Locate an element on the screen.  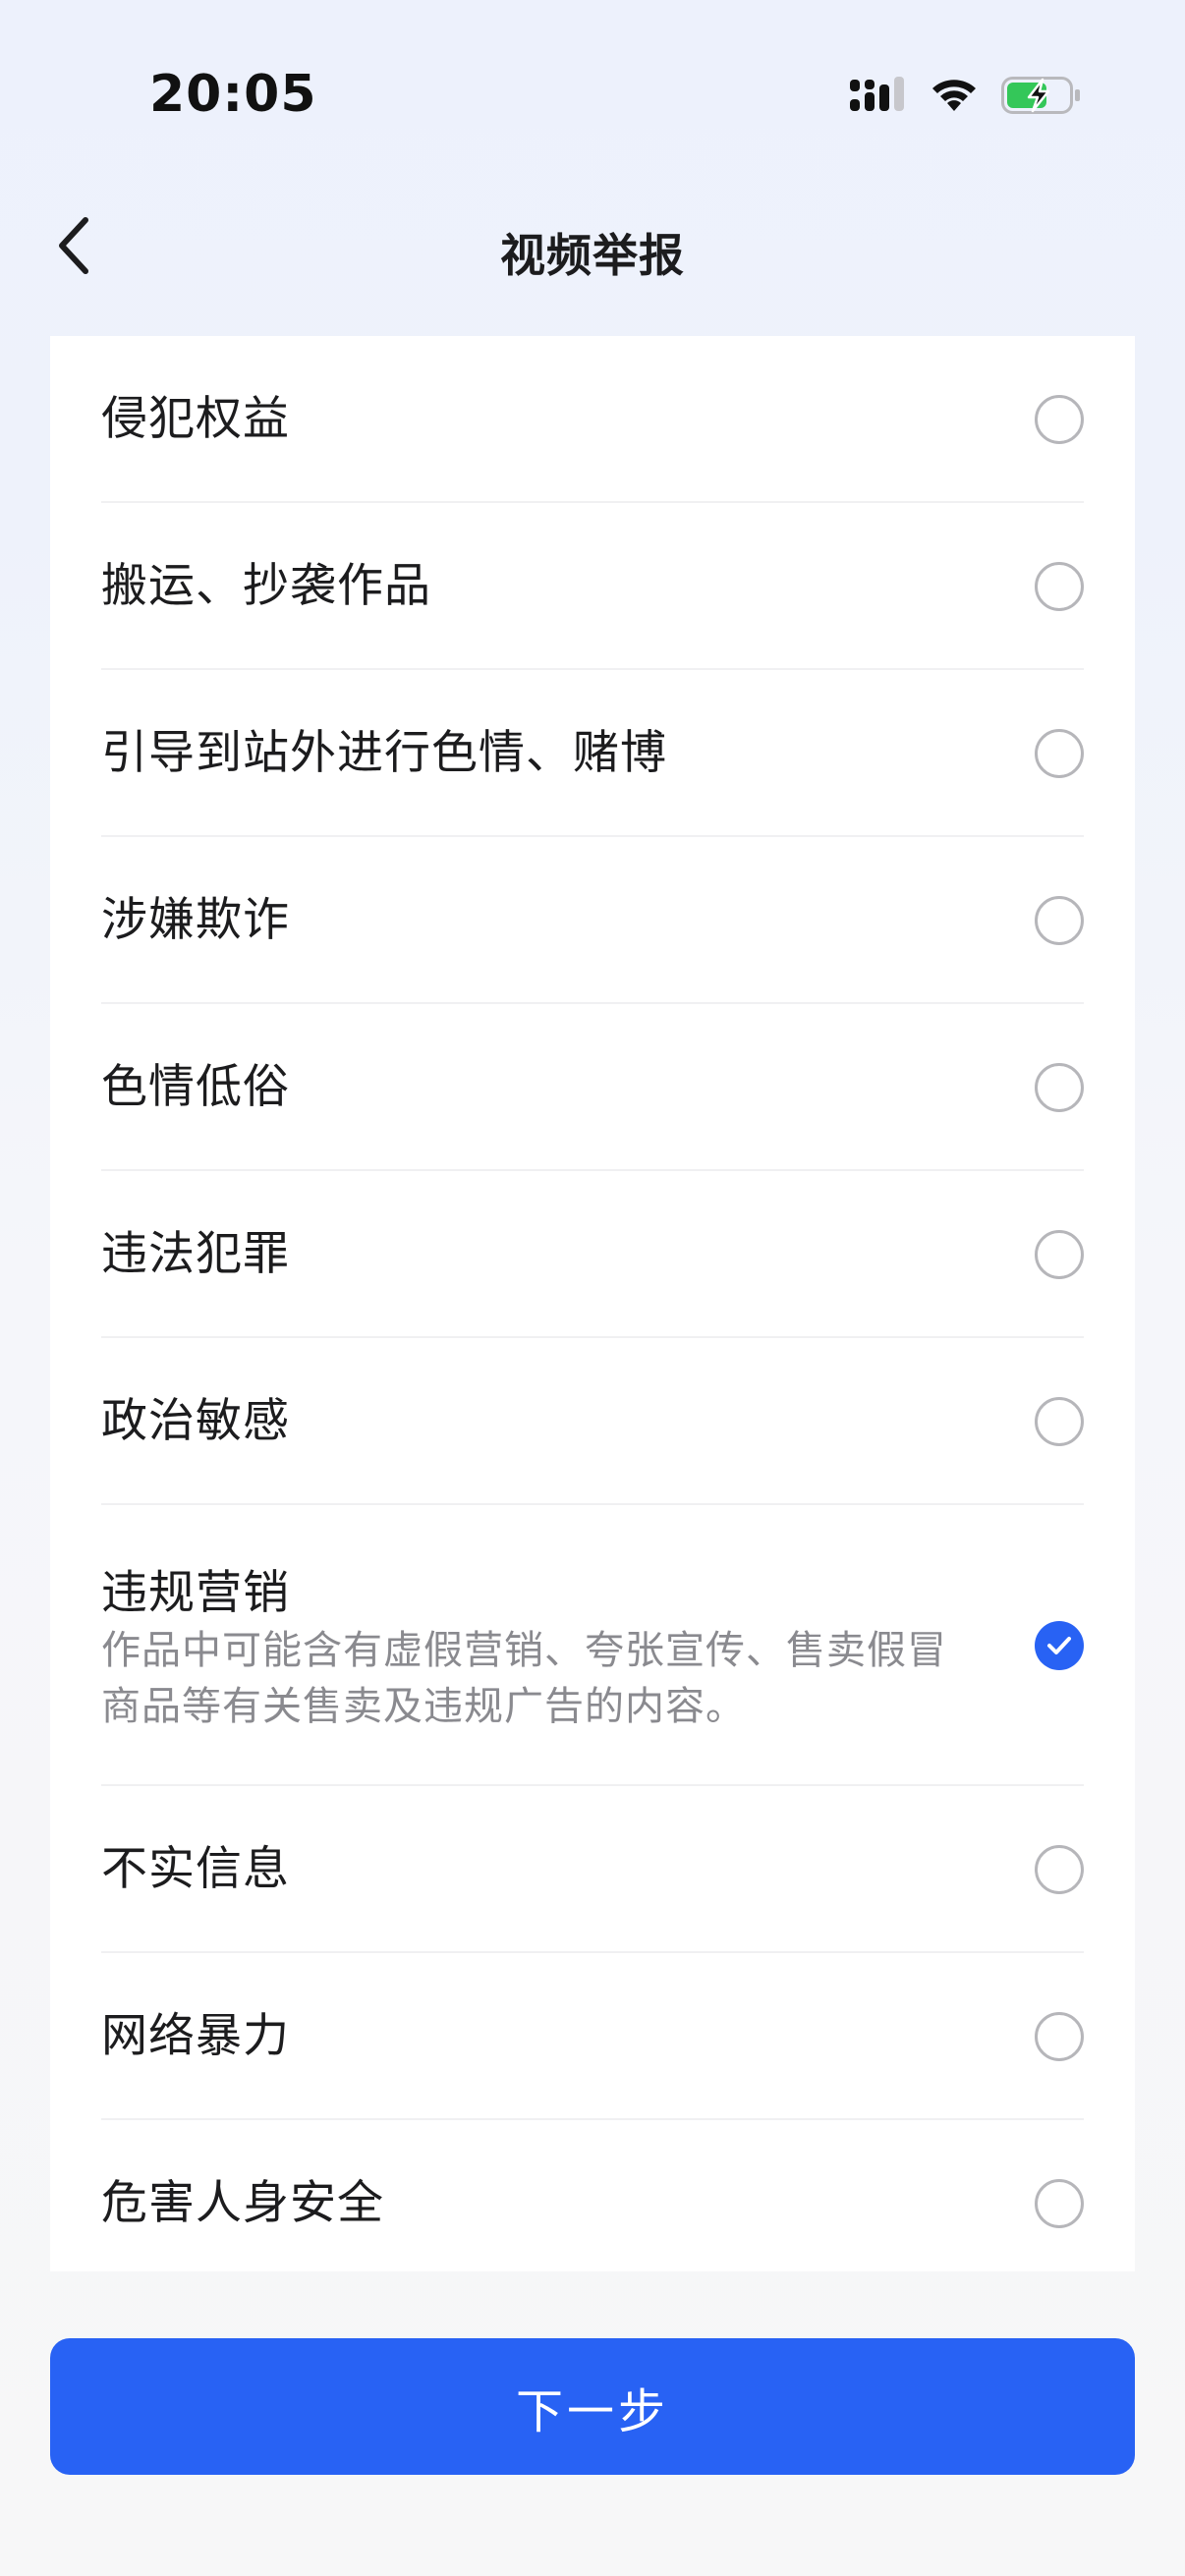
option-label: 引导到站外进行色情、赌博 is located at coordinates (384, 753).